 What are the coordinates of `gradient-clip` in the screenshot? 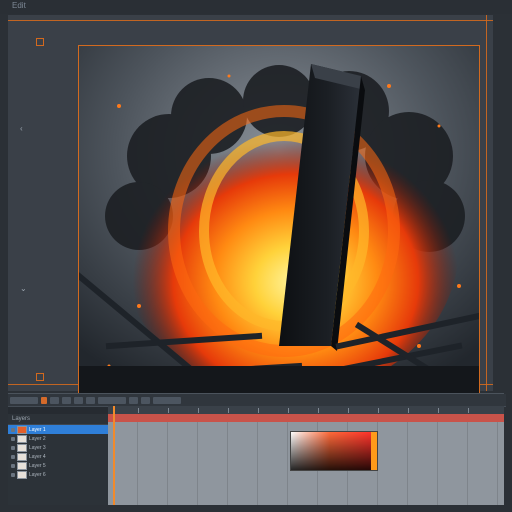 It's located at (334, 451).